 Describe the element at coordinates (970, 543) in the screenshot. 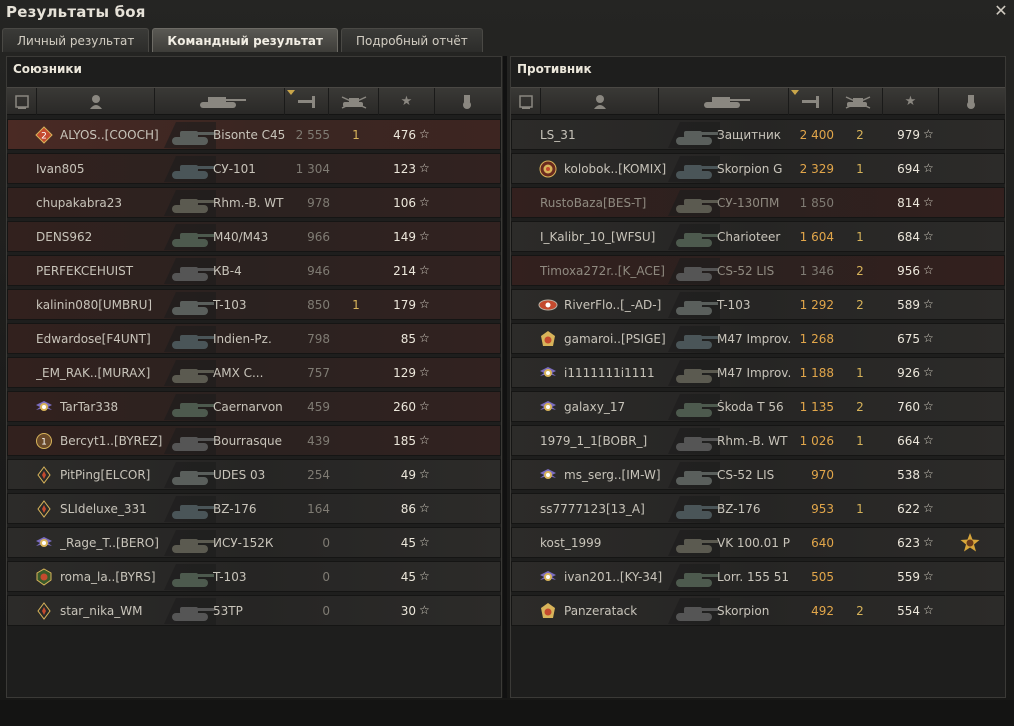

I see `medal-icon` at that location.